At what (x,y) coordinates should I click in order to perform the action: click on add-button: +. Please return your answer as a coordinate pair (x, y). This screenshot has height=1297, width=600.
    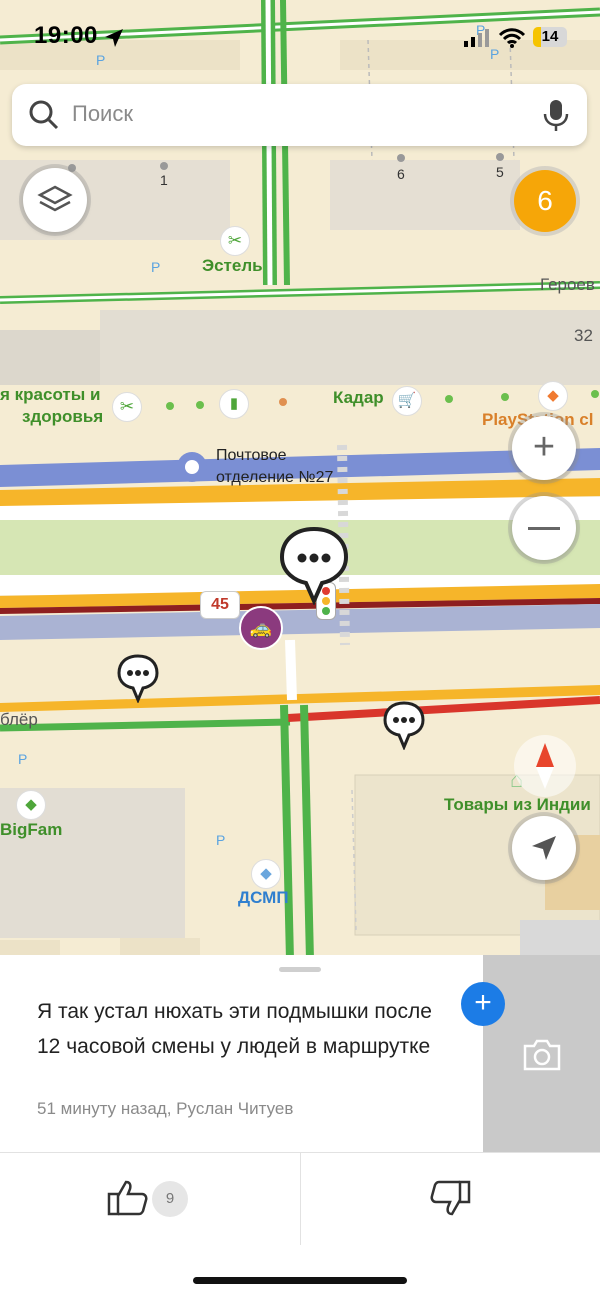
    Looking at the image, I should click on (483, 1004).